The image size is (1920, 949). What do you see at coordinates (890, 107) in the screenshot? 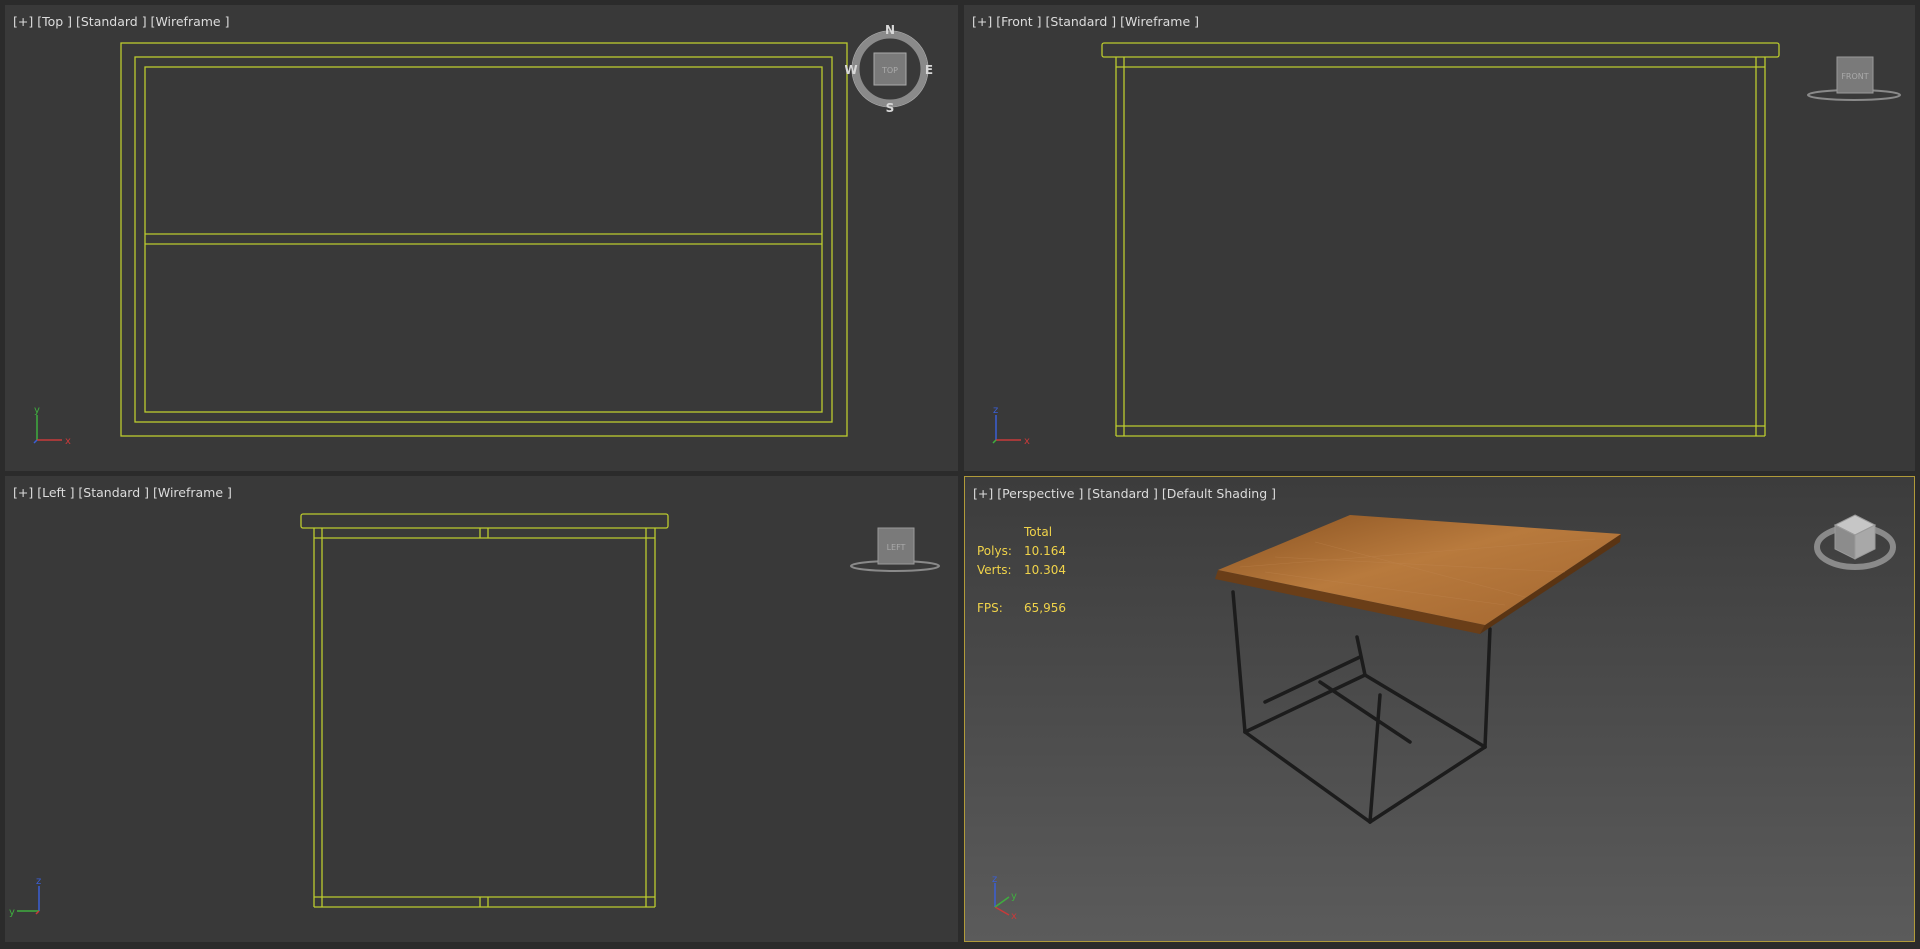
I see `compass-south: S` at bounding box center [890, 107].